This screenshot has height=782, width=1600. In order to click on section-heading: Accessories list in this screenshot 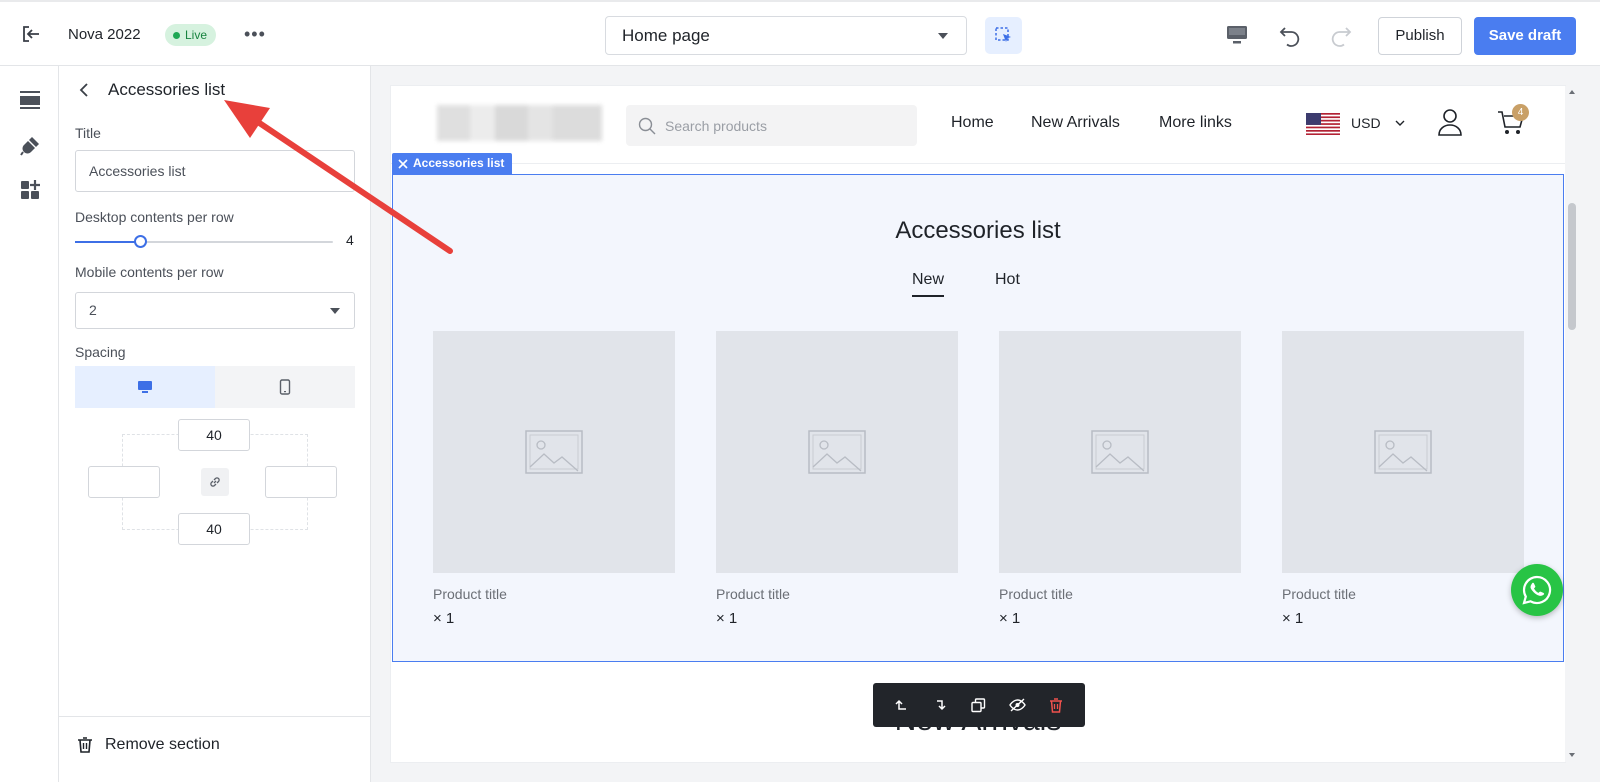, I will do `click(978, 230)`.